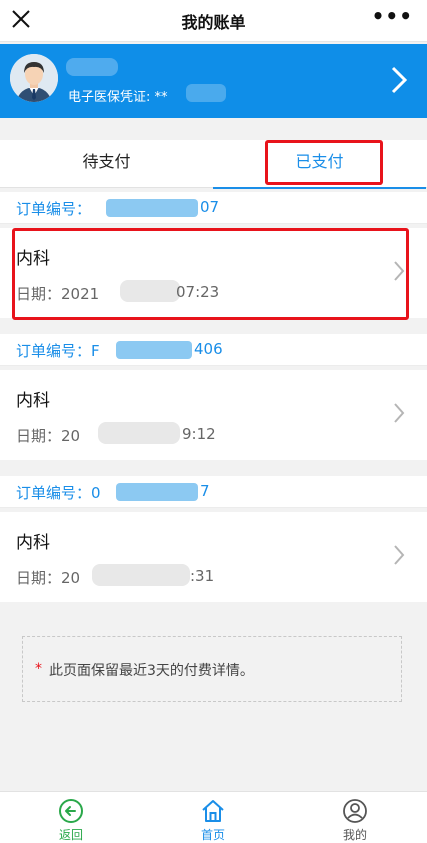 The image size is (427, 843). What do you see at coordinates (151, 671) in the screenshot?
I see `notice-text: 此页面保留最近3天的付费详情。` at bounding box center [151, 671].